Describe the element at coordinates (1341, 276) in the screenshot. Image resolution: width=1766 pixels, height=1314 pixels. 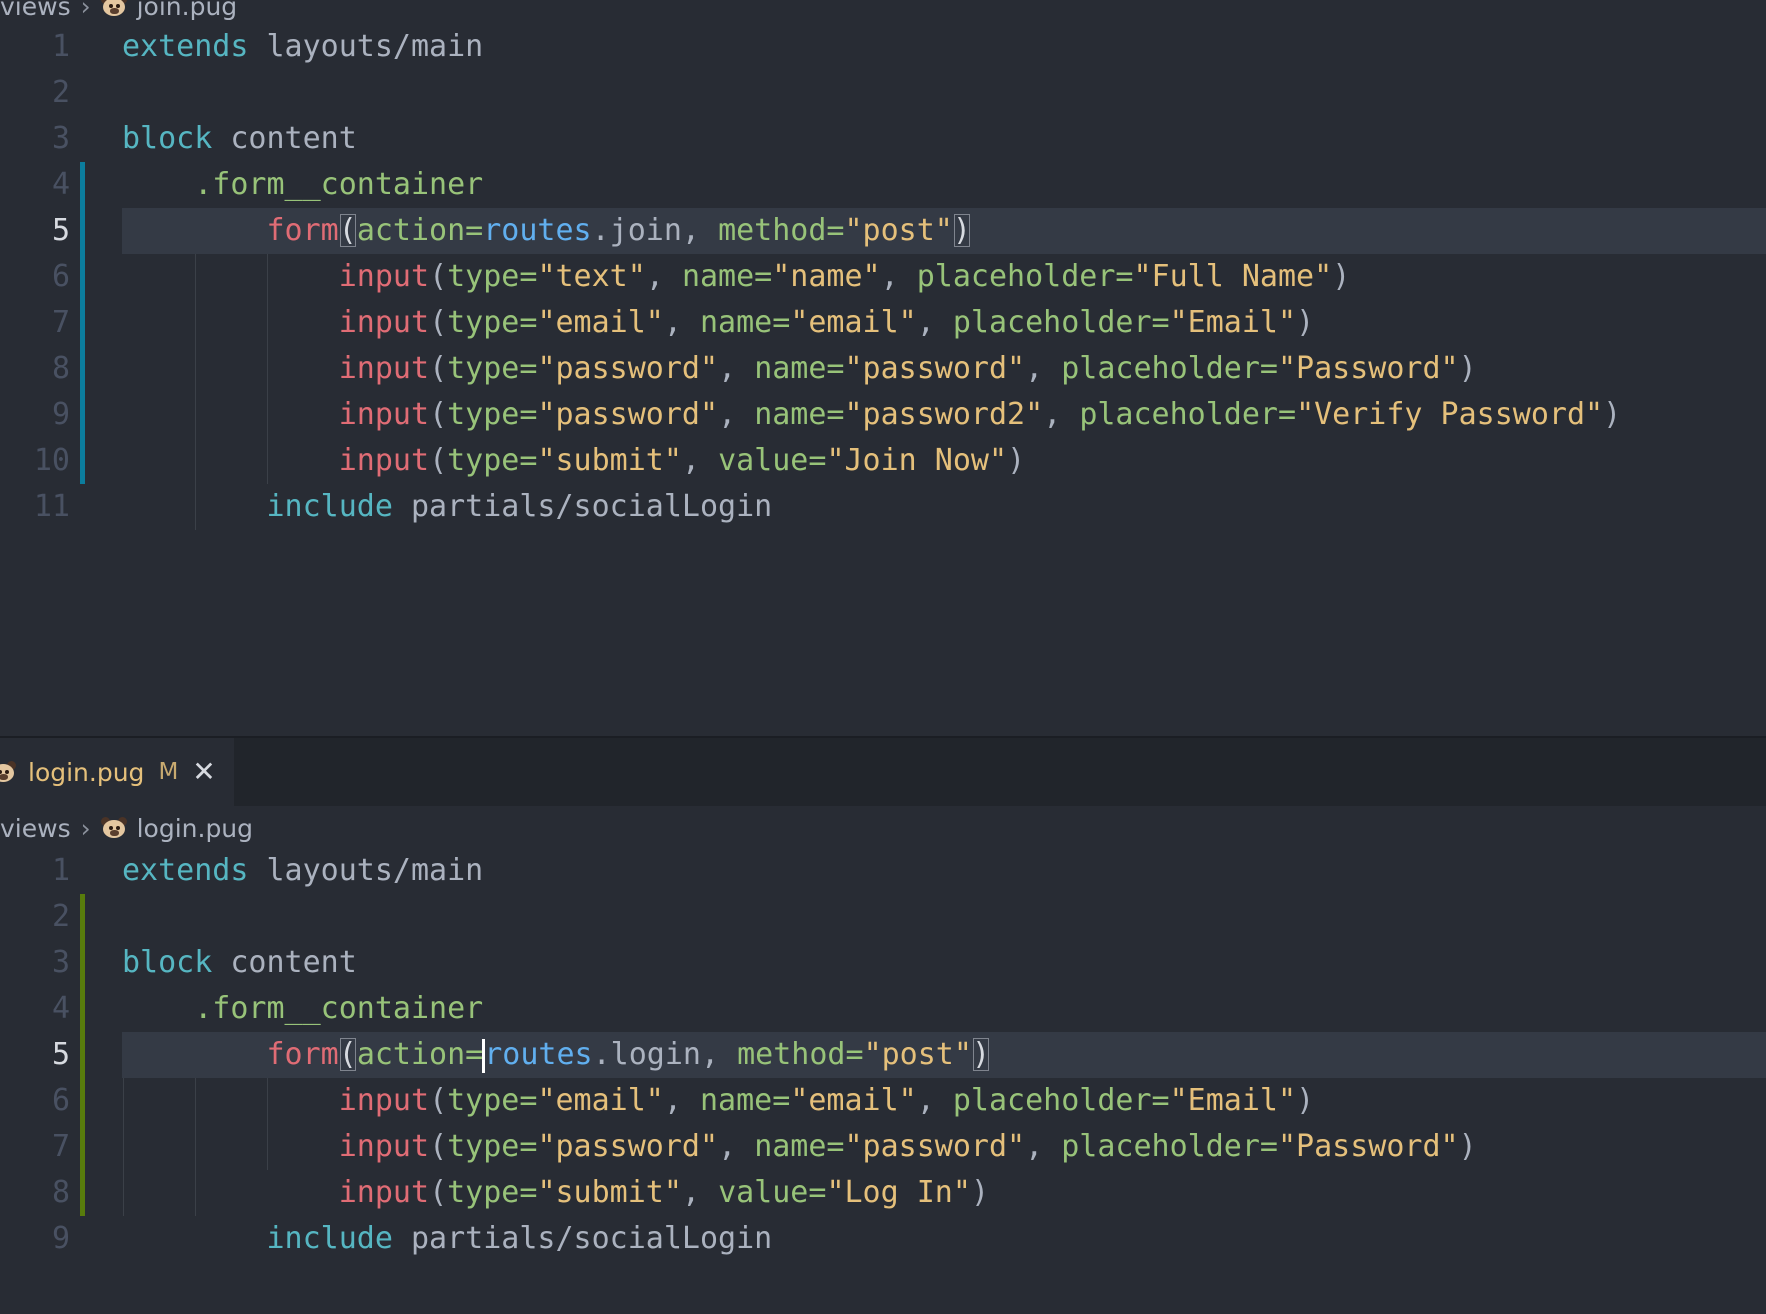
I see `plain-token: )` at that location.